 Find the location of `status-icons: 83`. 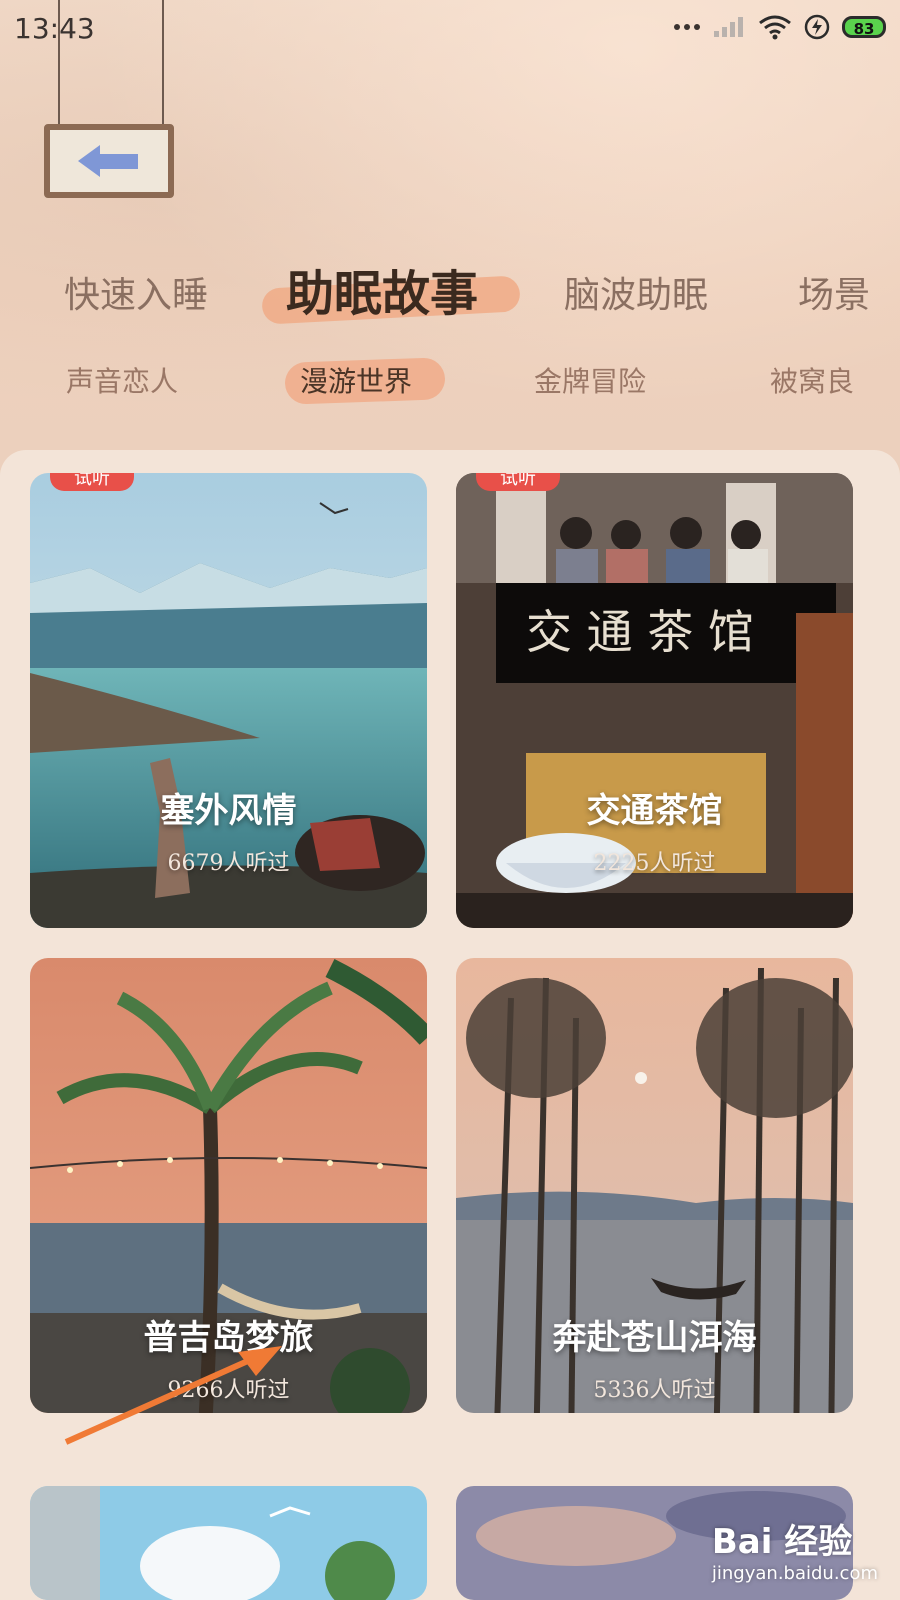

status-icons: 83 is located at coordinates (780, 27).